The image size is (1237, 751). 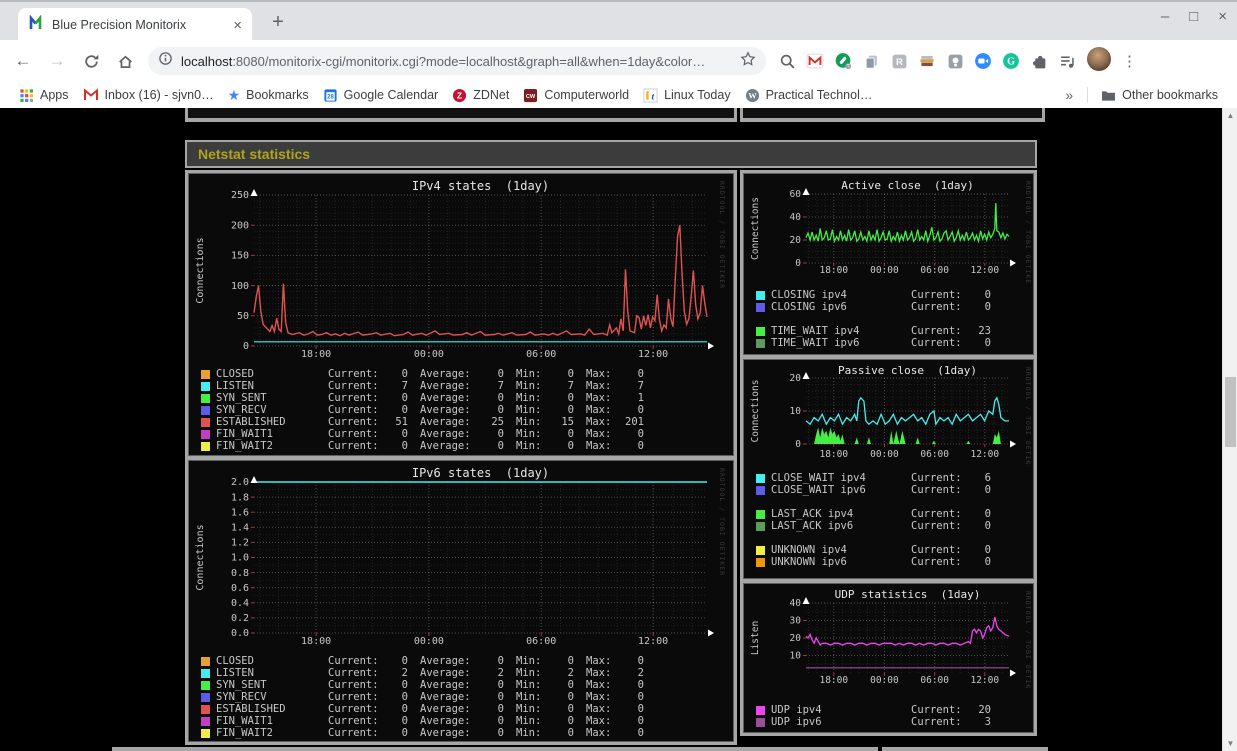 What do you see at coordinates (480, 95) in the screenshot?
I see `bookmark-item-zdnet: Z ZDNet` at bounding box center [480, 95].